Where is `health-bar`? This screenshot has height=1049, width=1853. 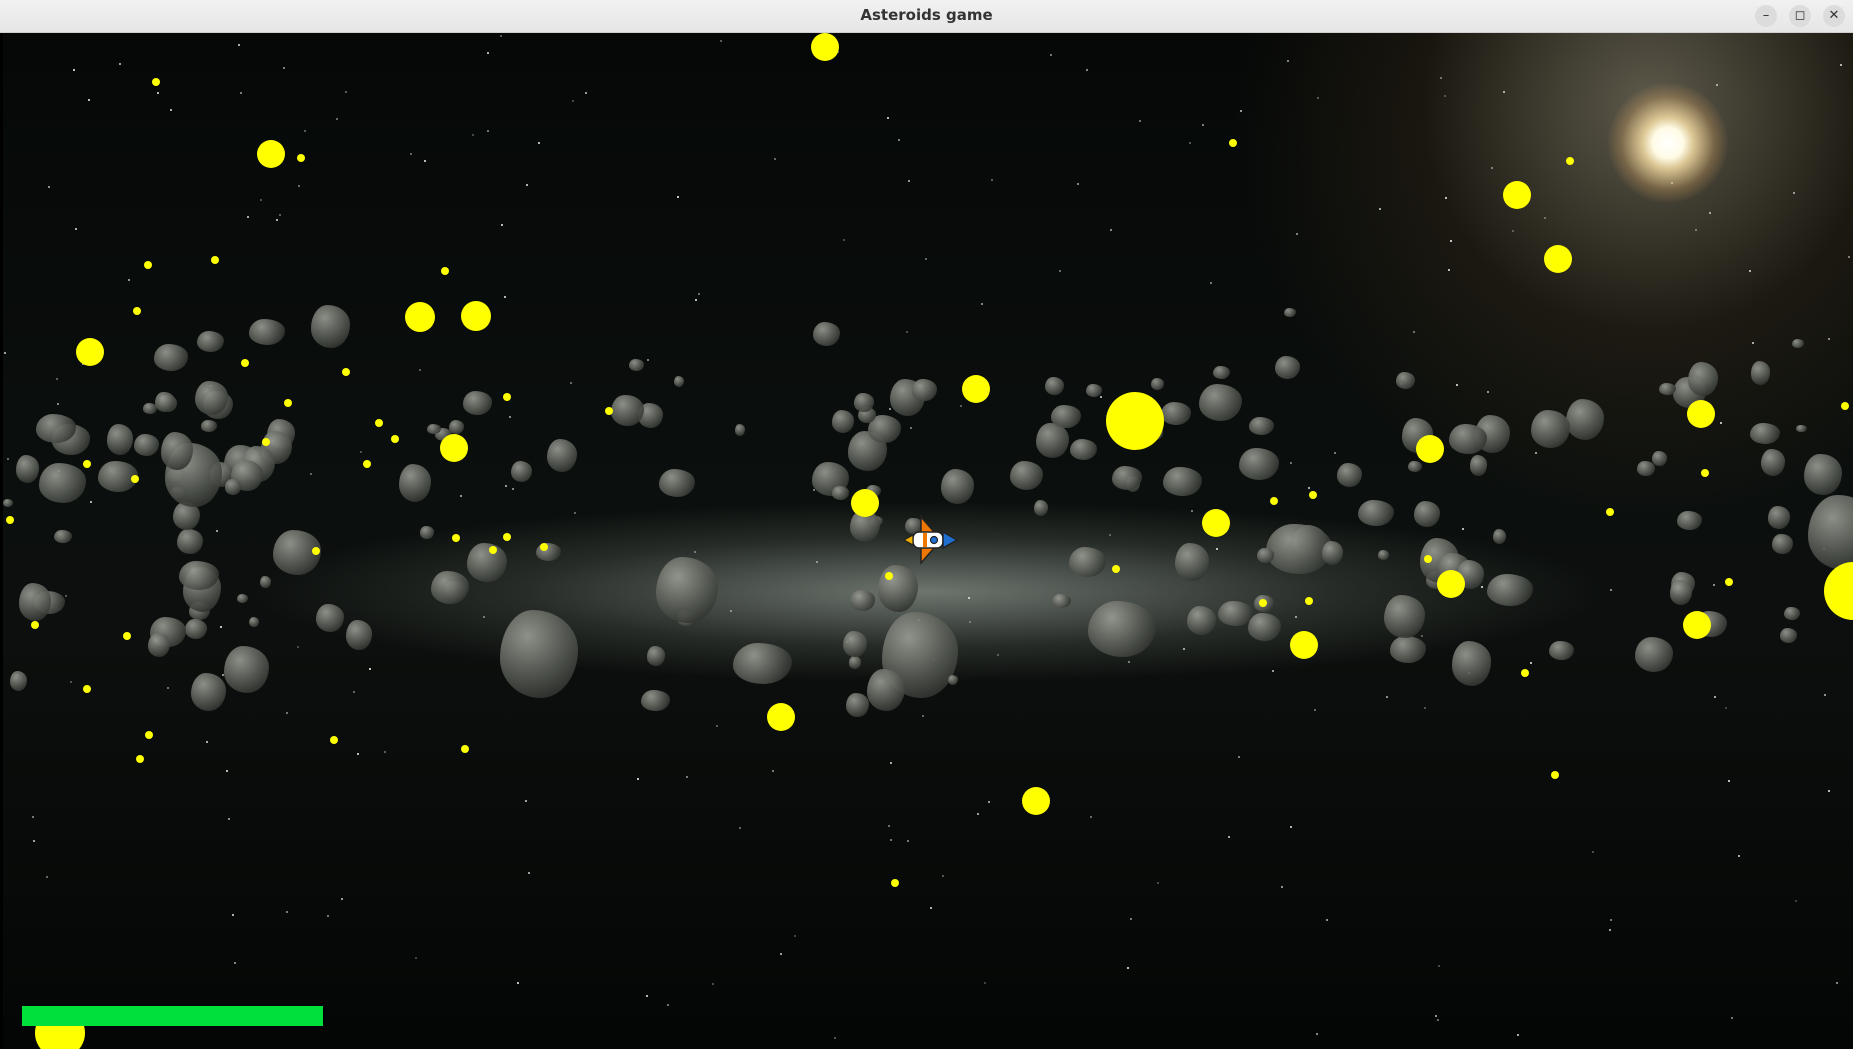 health-bar is located at coordinates (172, 1016).